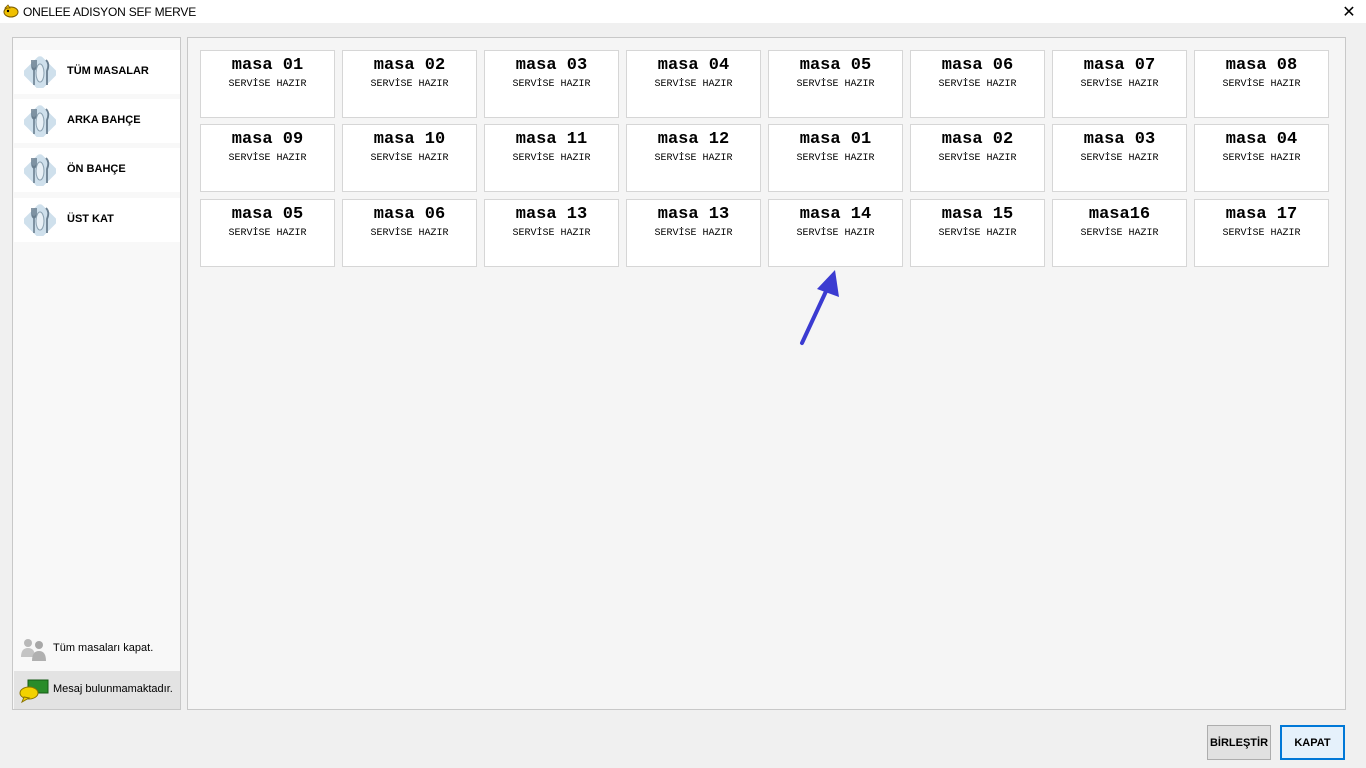 The height and width of the screenshot is (768, 1366). I want to click on table-tile: masa 08 SERVİSE HAZIR, so click(1261, 84).